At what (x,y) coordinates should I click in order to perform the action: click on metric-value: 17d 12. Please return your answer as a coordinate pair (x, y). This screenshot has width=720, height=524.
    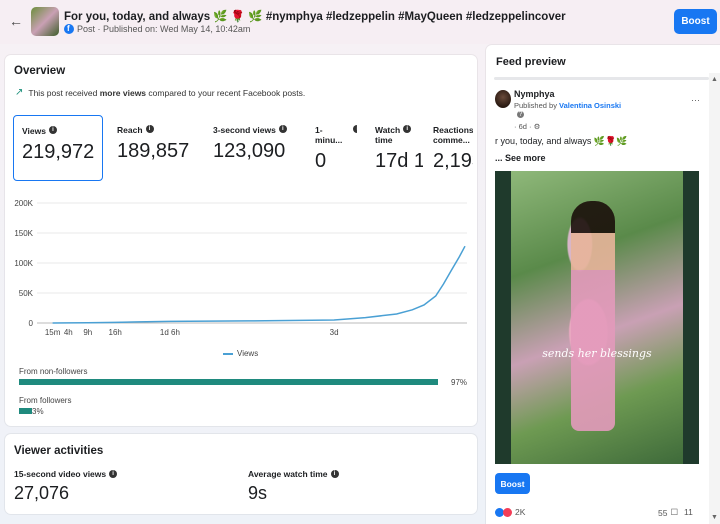
    Looking at the image, I should click on (399, 161).